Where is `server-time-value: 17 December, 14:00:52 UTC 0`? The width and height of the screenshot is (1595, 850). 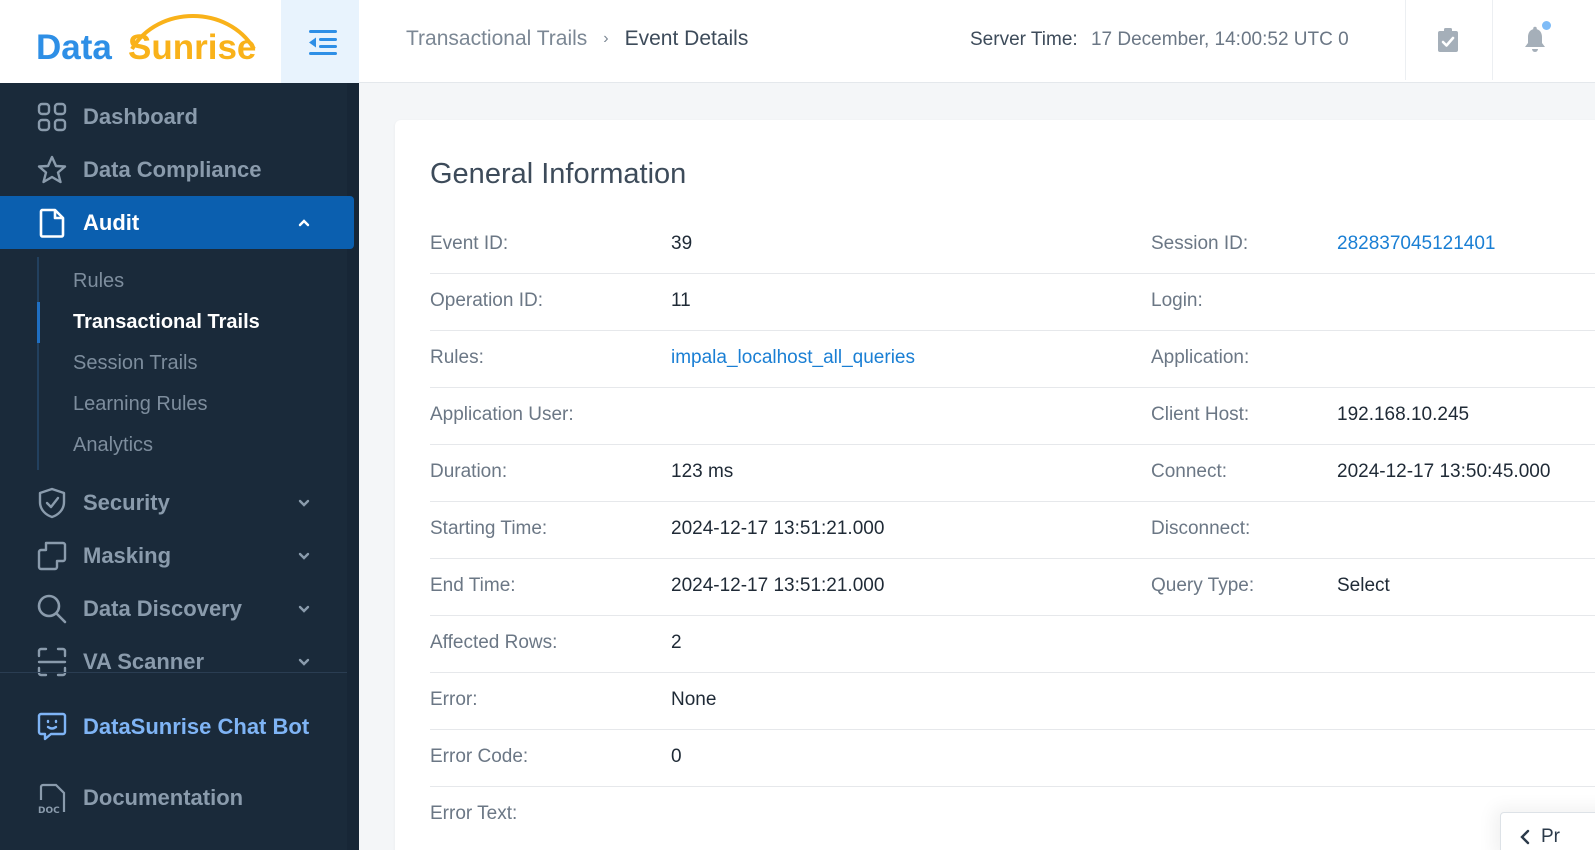 server-time-value: 17 December, 14:00:52 UTC 0 is located at coordinates (1219, 39).